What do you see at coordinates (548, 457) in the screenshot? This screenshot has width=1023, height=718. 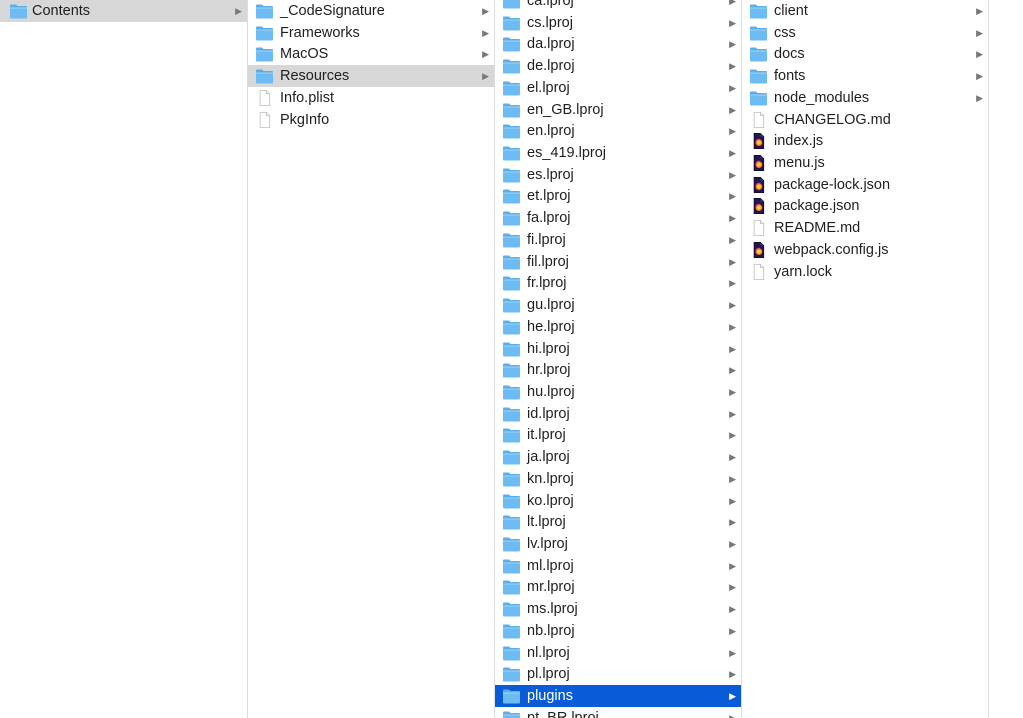 I see `item-label: ja.lproj` at bounding box center [548, 457].